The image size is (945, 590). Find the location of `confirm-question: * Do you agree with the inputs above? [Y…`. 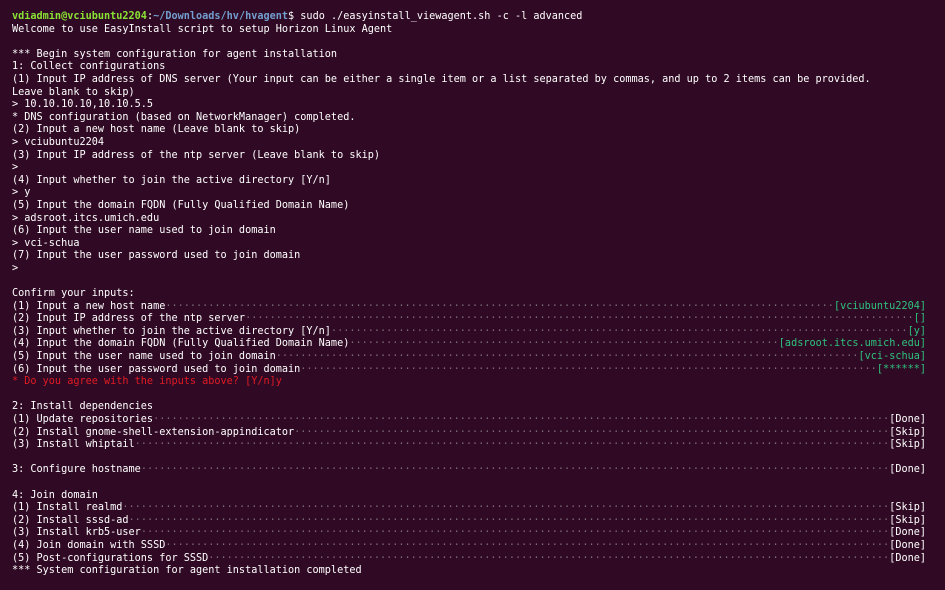

confirm-question: * Do you agree with the inputs above? [Y… is located at coordinates (147, 382).